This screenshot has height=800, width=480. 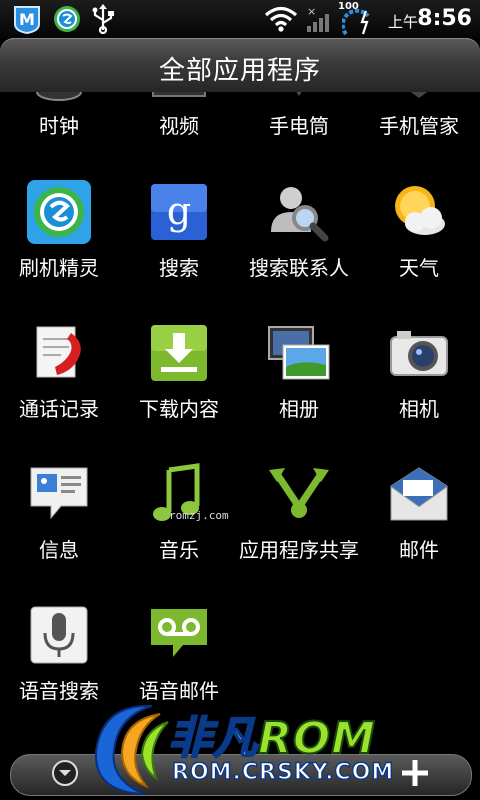 What do you see at coordinates (419, 126) in the screenshot?
I see `app-label: 手机管家` at bounding box center [419, 126].